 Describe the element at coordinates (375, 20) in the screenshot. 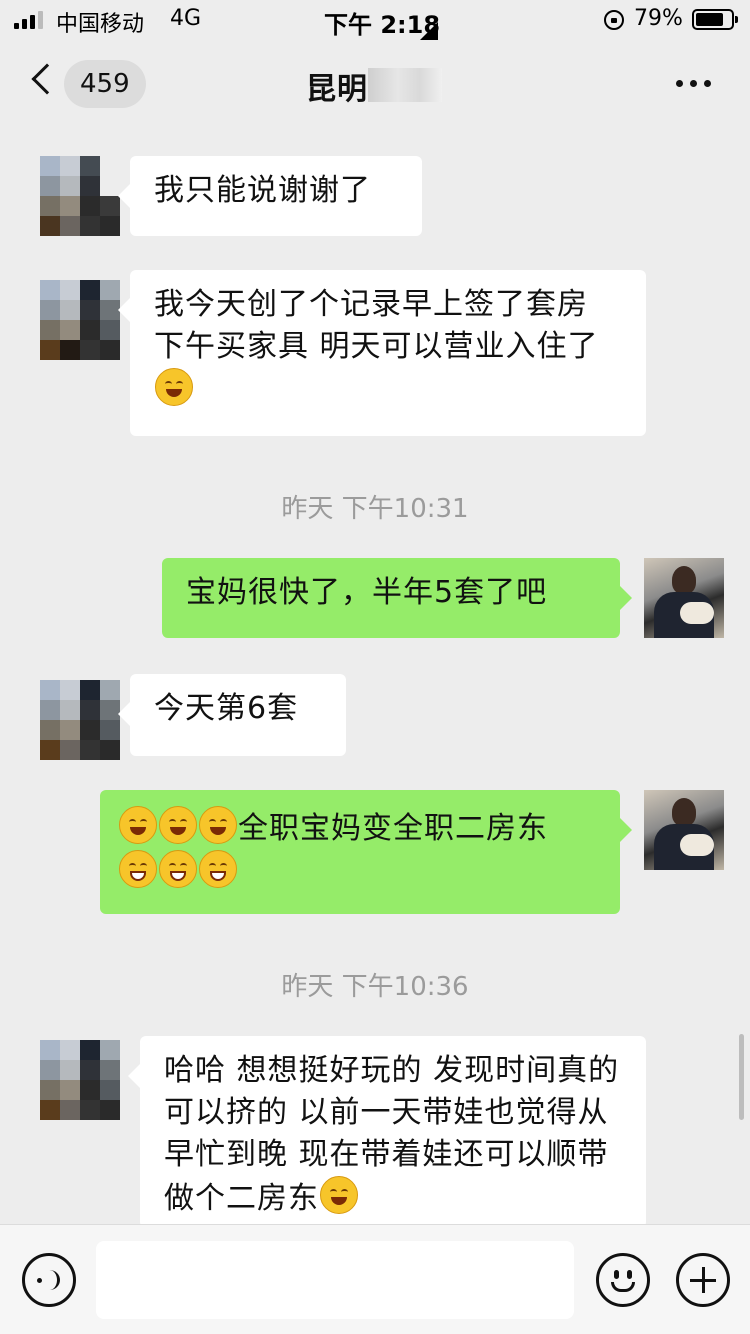

I see `status-bar: 中国移动 4G 下午 2:18 79%` at that location.